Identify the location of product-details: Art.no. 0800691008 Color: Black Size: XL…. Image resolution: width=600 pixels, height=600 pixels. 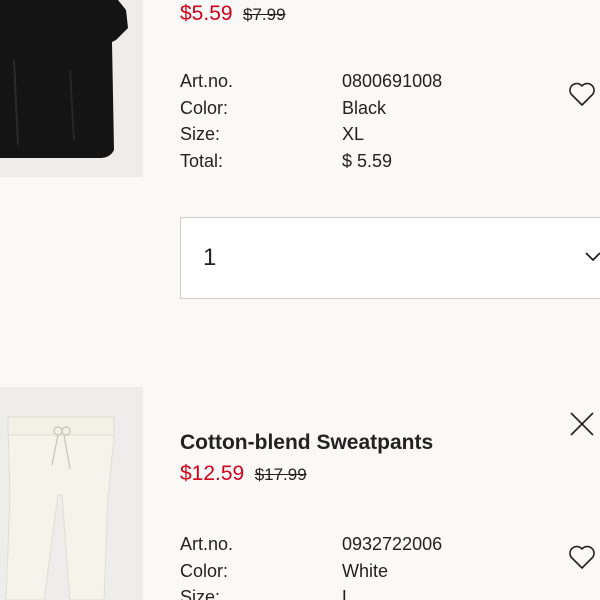
(311, 121).